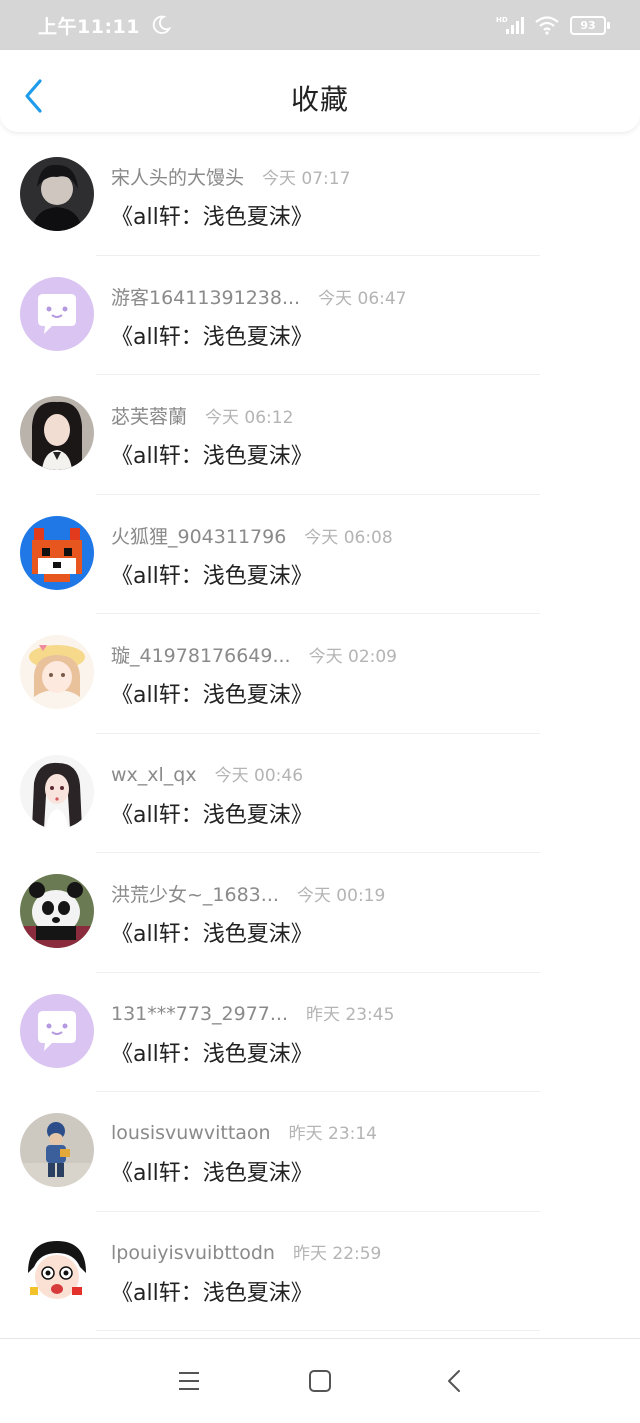 The image size is (640, 1423). What do you see at coordinates (249, 418) in the screenshot?
I see `timestamp: 今天 06:12` at bounding box center [249, 418].